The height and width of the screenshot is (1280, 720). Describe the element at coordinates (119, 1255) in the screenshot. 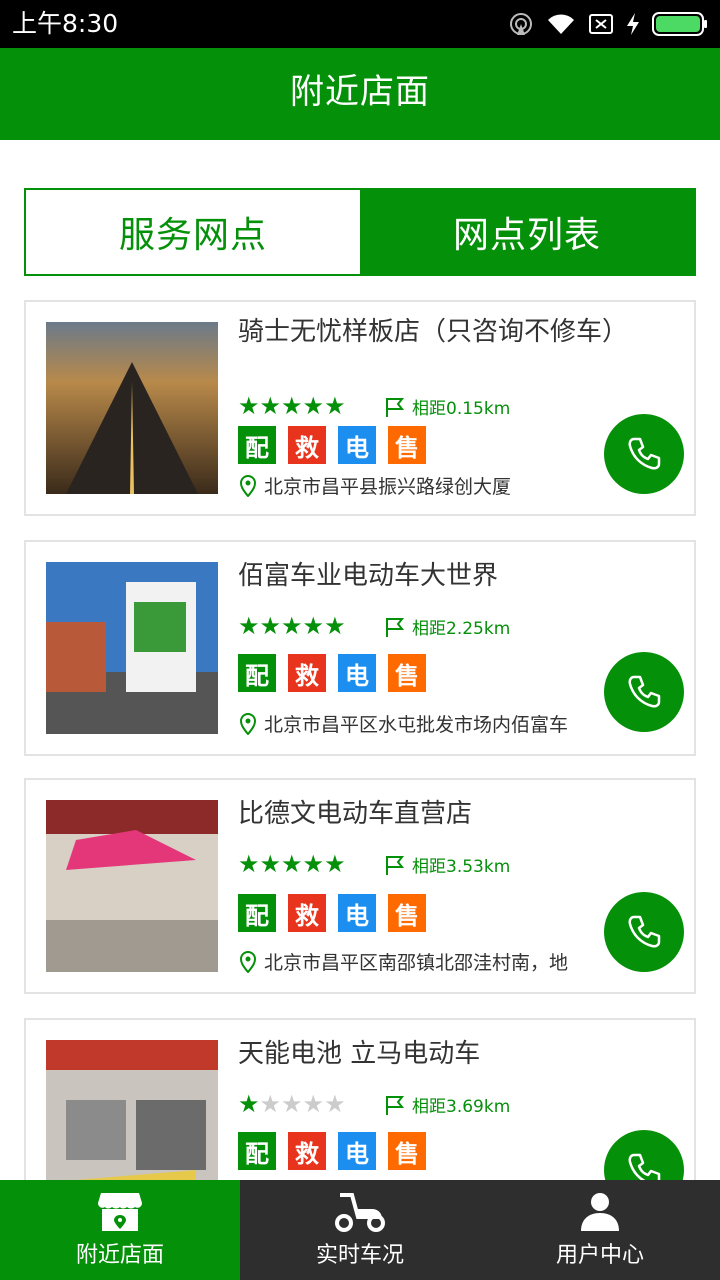

I see `nav-label: 附近店面` at that location.